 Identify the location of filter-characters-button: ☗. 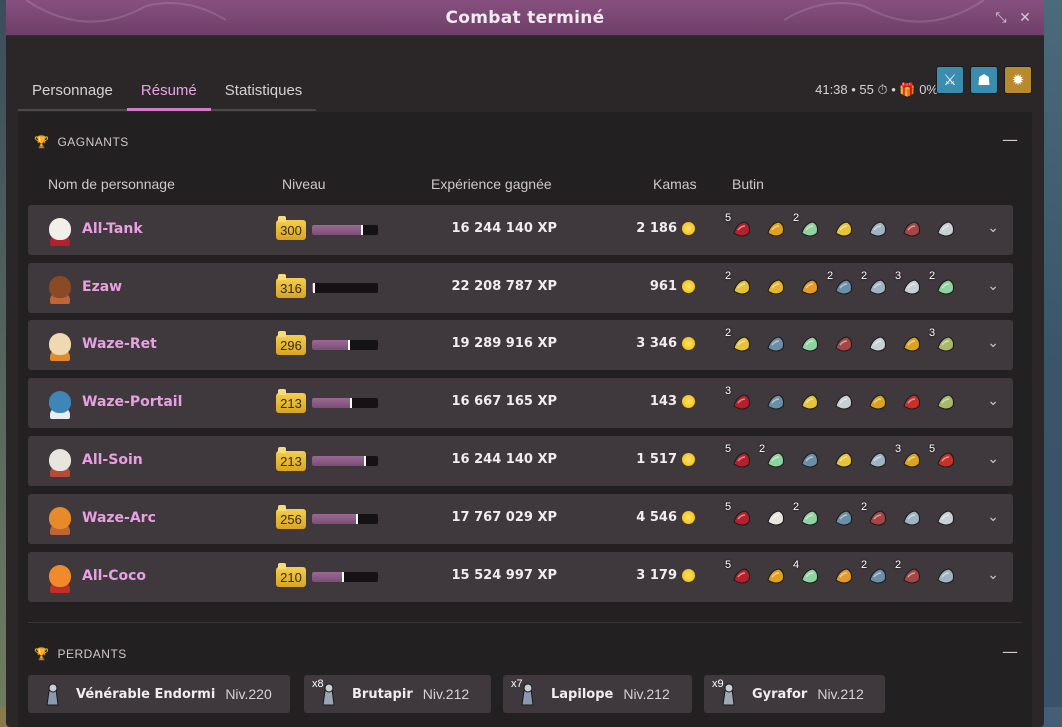
(984, 80).